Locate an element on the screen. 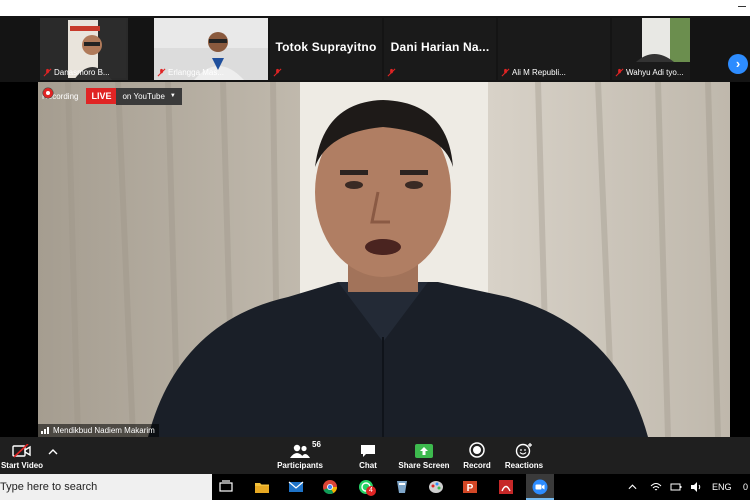  taskbar-search-box: Type here to search is located at coordinates (106, 487).